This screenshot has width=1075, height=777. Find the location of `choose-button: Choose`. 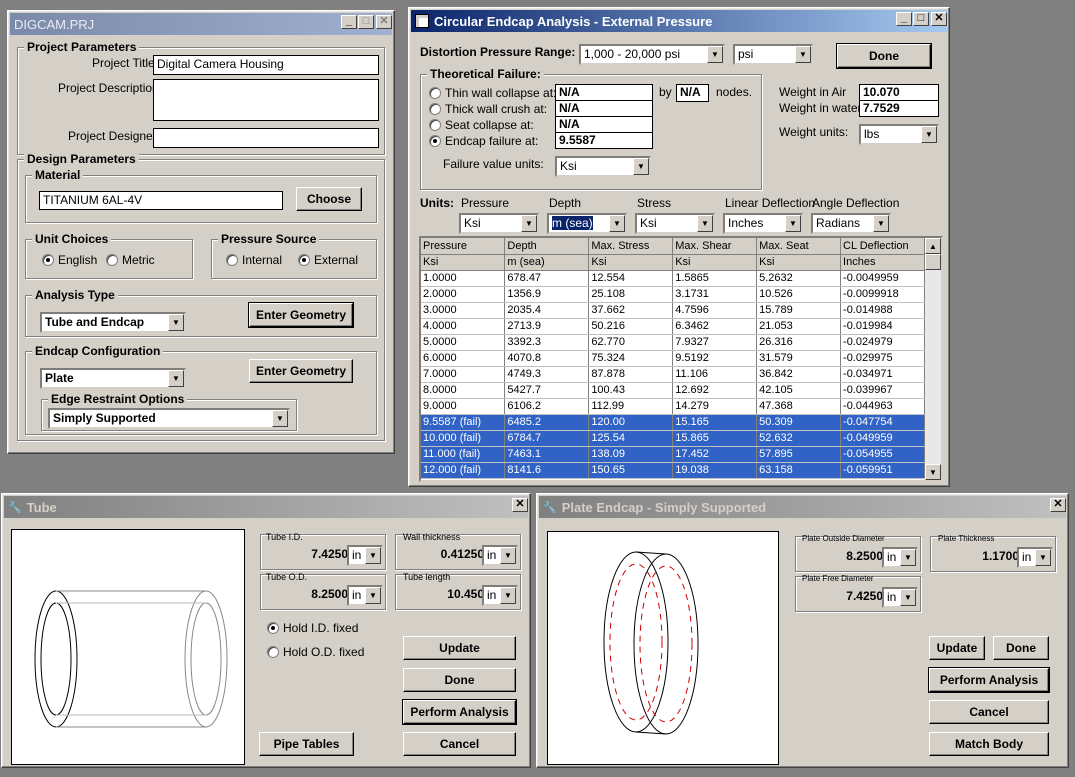

choose-button: Choose is located at coordinates (329, 199).